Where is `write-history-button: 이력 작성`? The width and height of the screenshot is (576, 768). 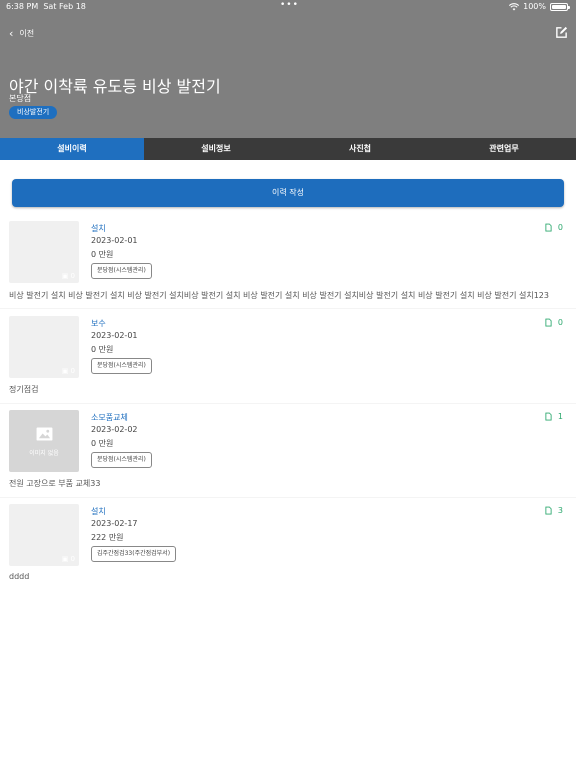 write-history-button: 이력 작성 is located at coordinates (288, 193).